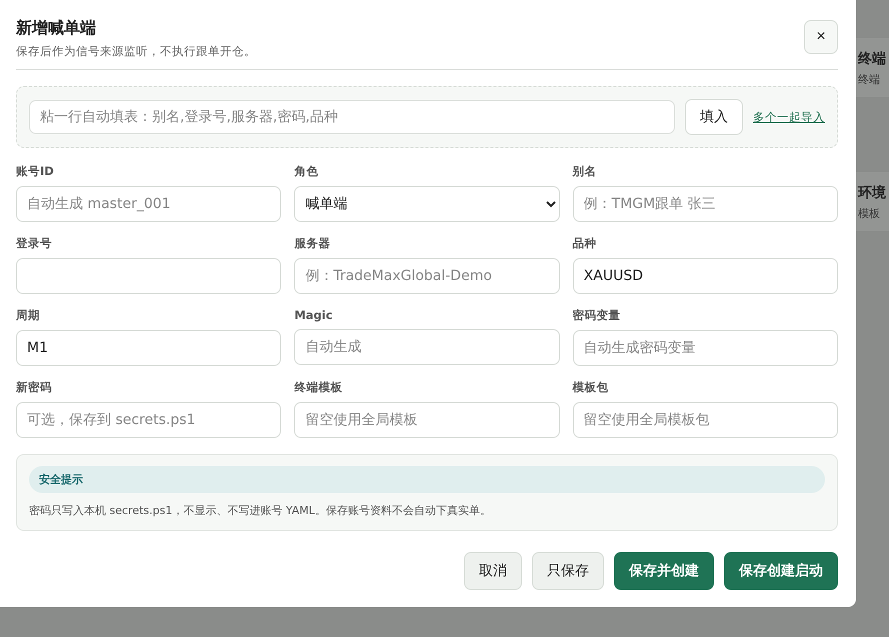 This screenshot has width=889, height=637. Describe the element at coordinates (427, 420) in the screenshot. I see `input-field: 留空使用全局模板` at that location.